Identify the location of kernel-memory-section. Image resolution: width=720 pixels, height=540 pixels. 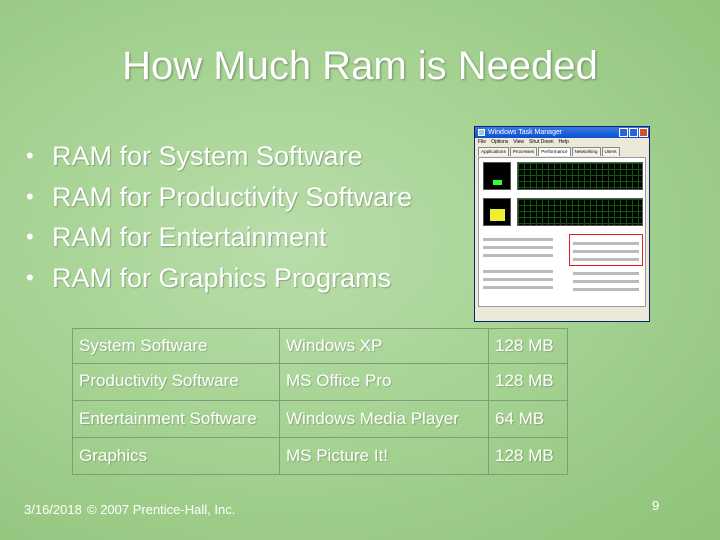
(606, 273).